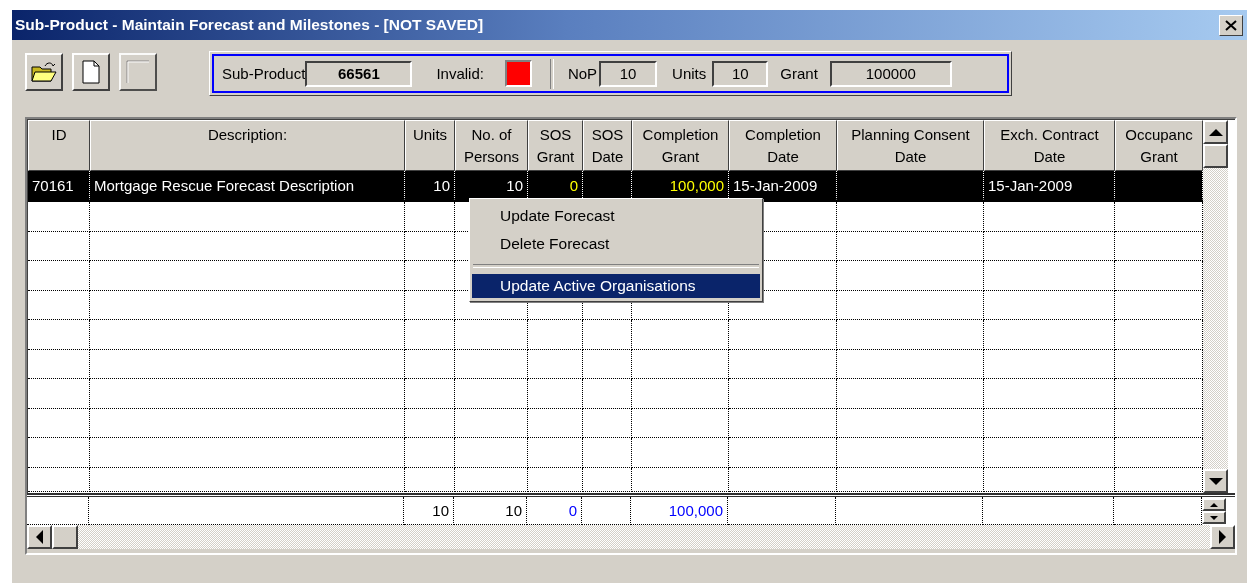  Describe the element at coordinates (740, 73) in the screenshot. I see `units-field: 10` at that location.